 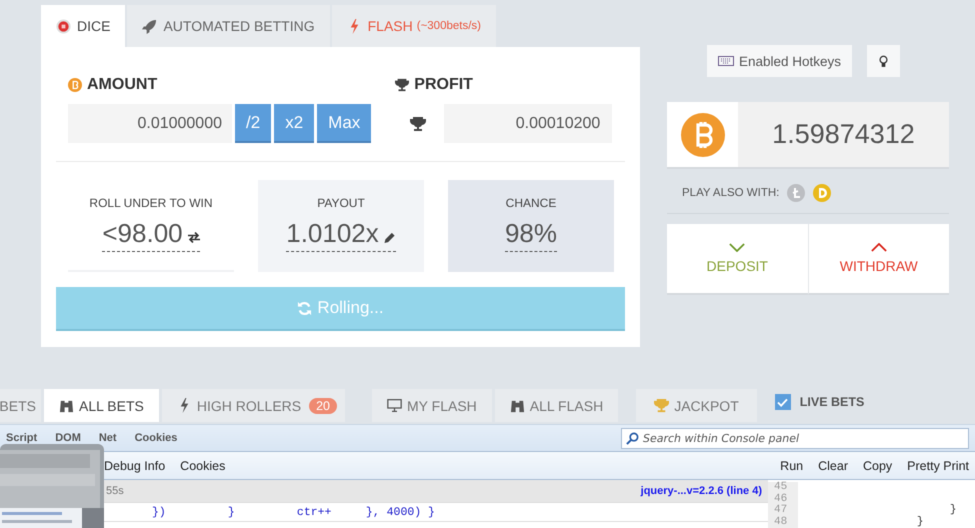 I want to click on log-time: 55s, so click(x=115, y=491).